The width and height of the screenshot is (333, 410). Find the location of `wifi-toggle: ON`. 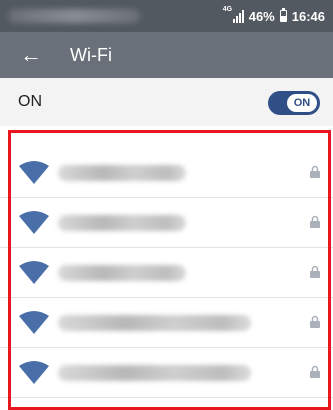

wifi-toggle: ON is located at coordinates (294, 103).